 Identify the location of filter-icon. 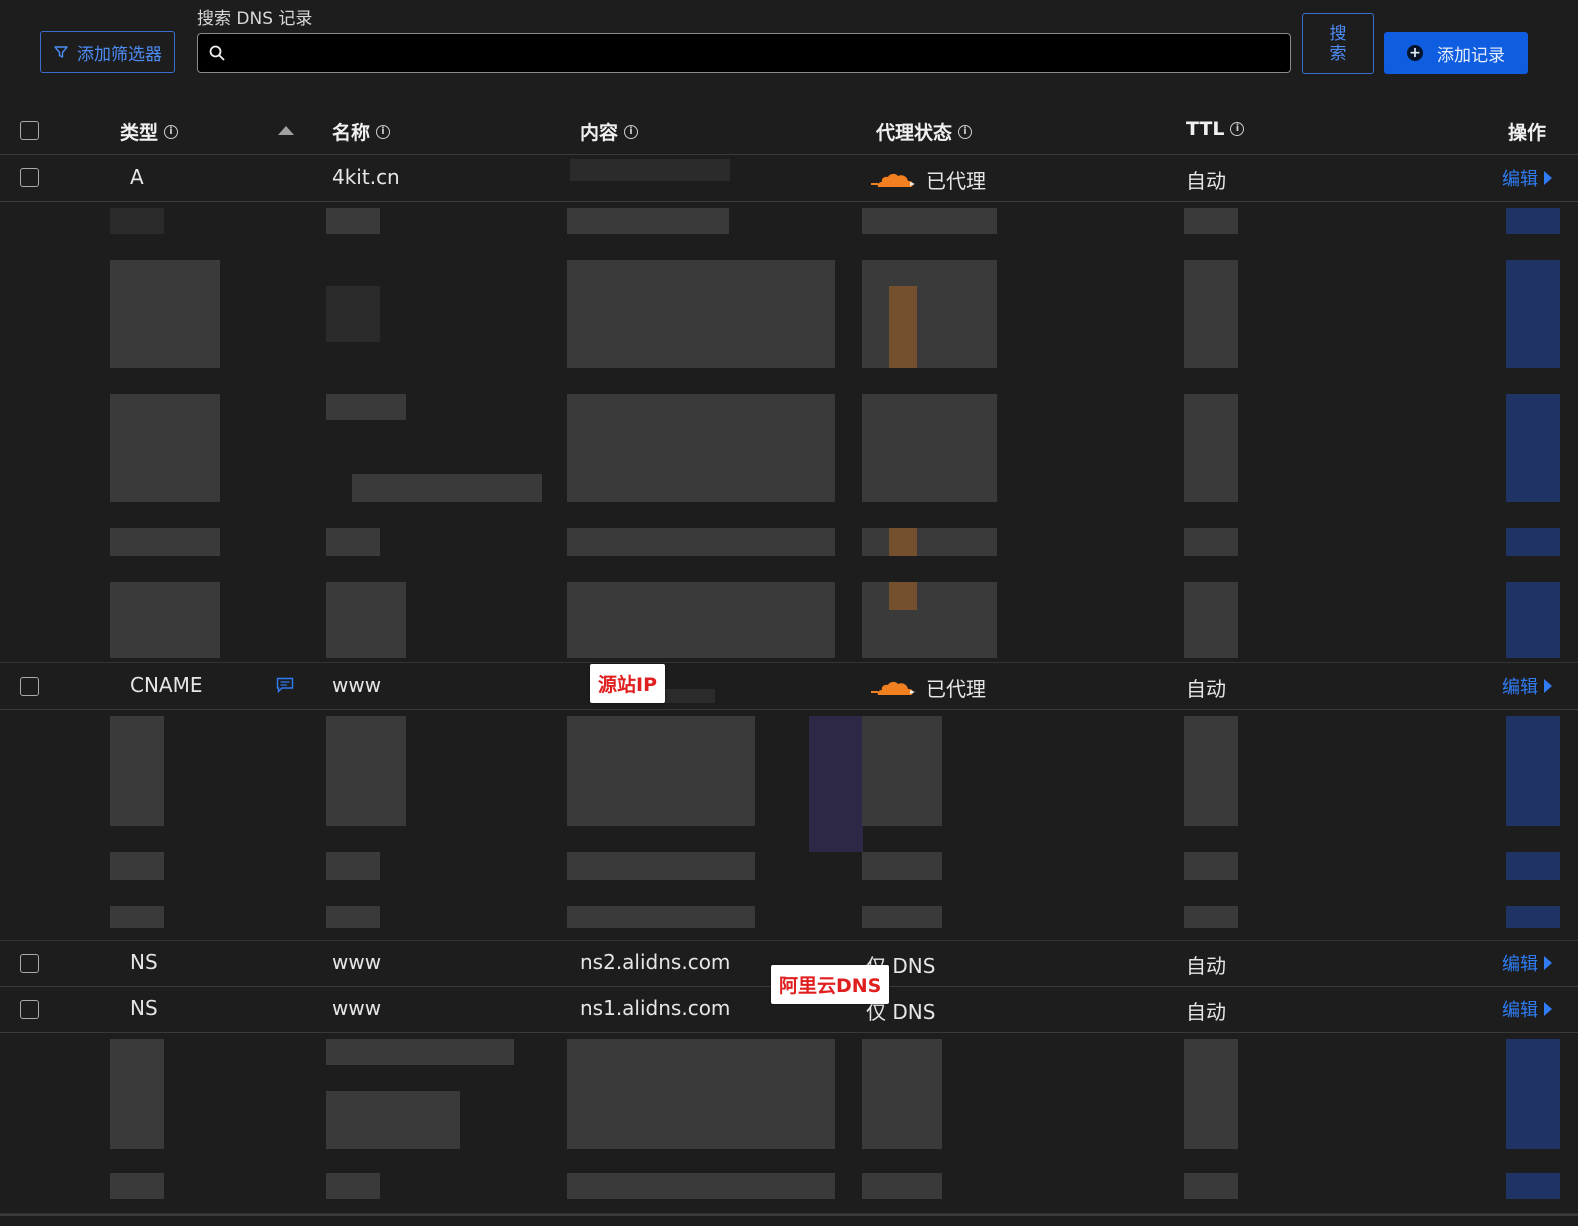
(61, 52).